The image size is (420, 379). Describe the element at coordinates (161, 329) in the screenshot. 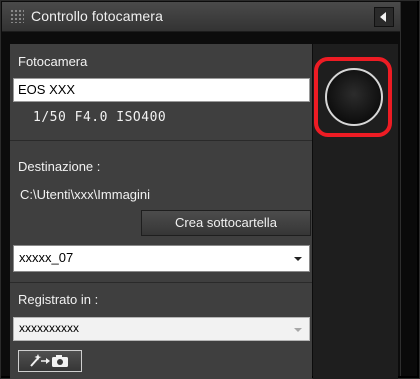

I see `saved-in-select: xxxxxxxxxx` at that location.